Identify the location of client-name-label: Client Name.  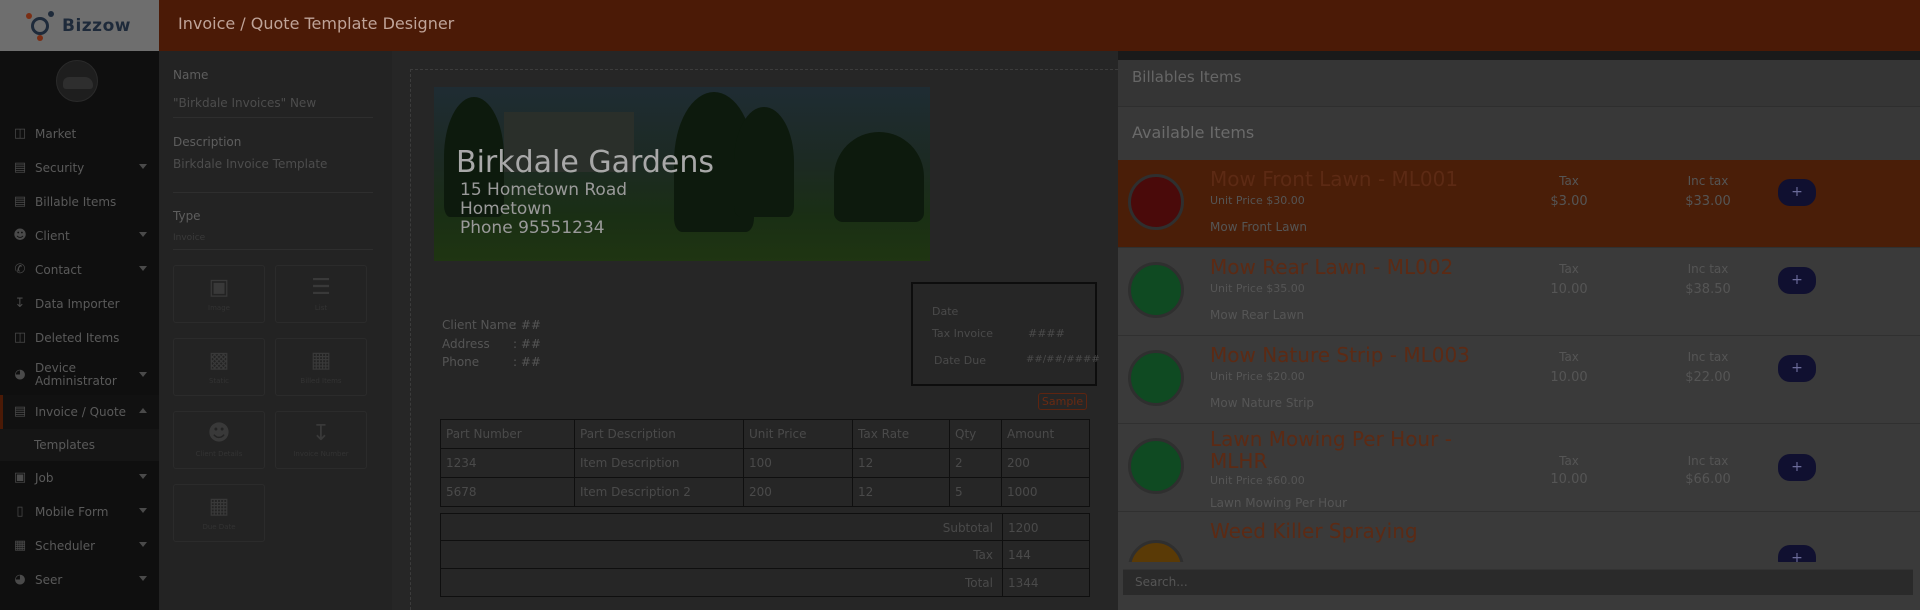
(479, 325).